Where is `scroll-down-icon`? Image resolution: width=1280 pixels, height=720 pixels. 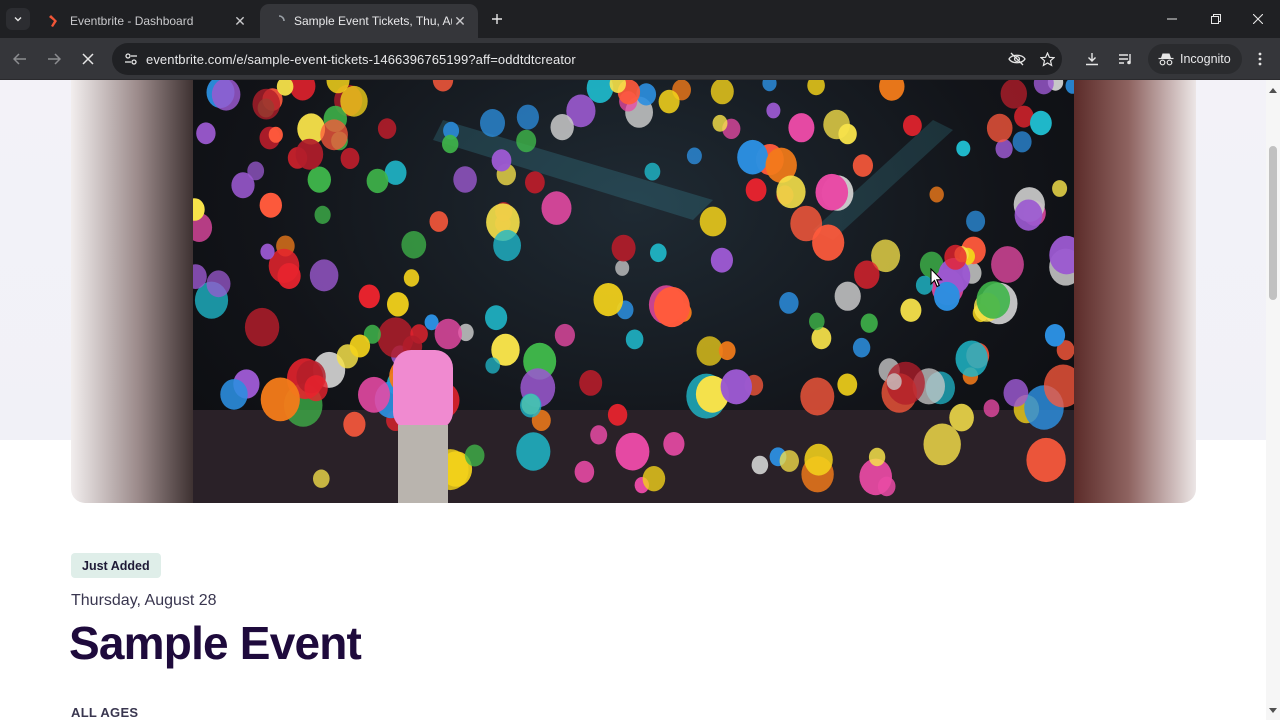
scroll-down-icon is located at coordinates (1273, 710).